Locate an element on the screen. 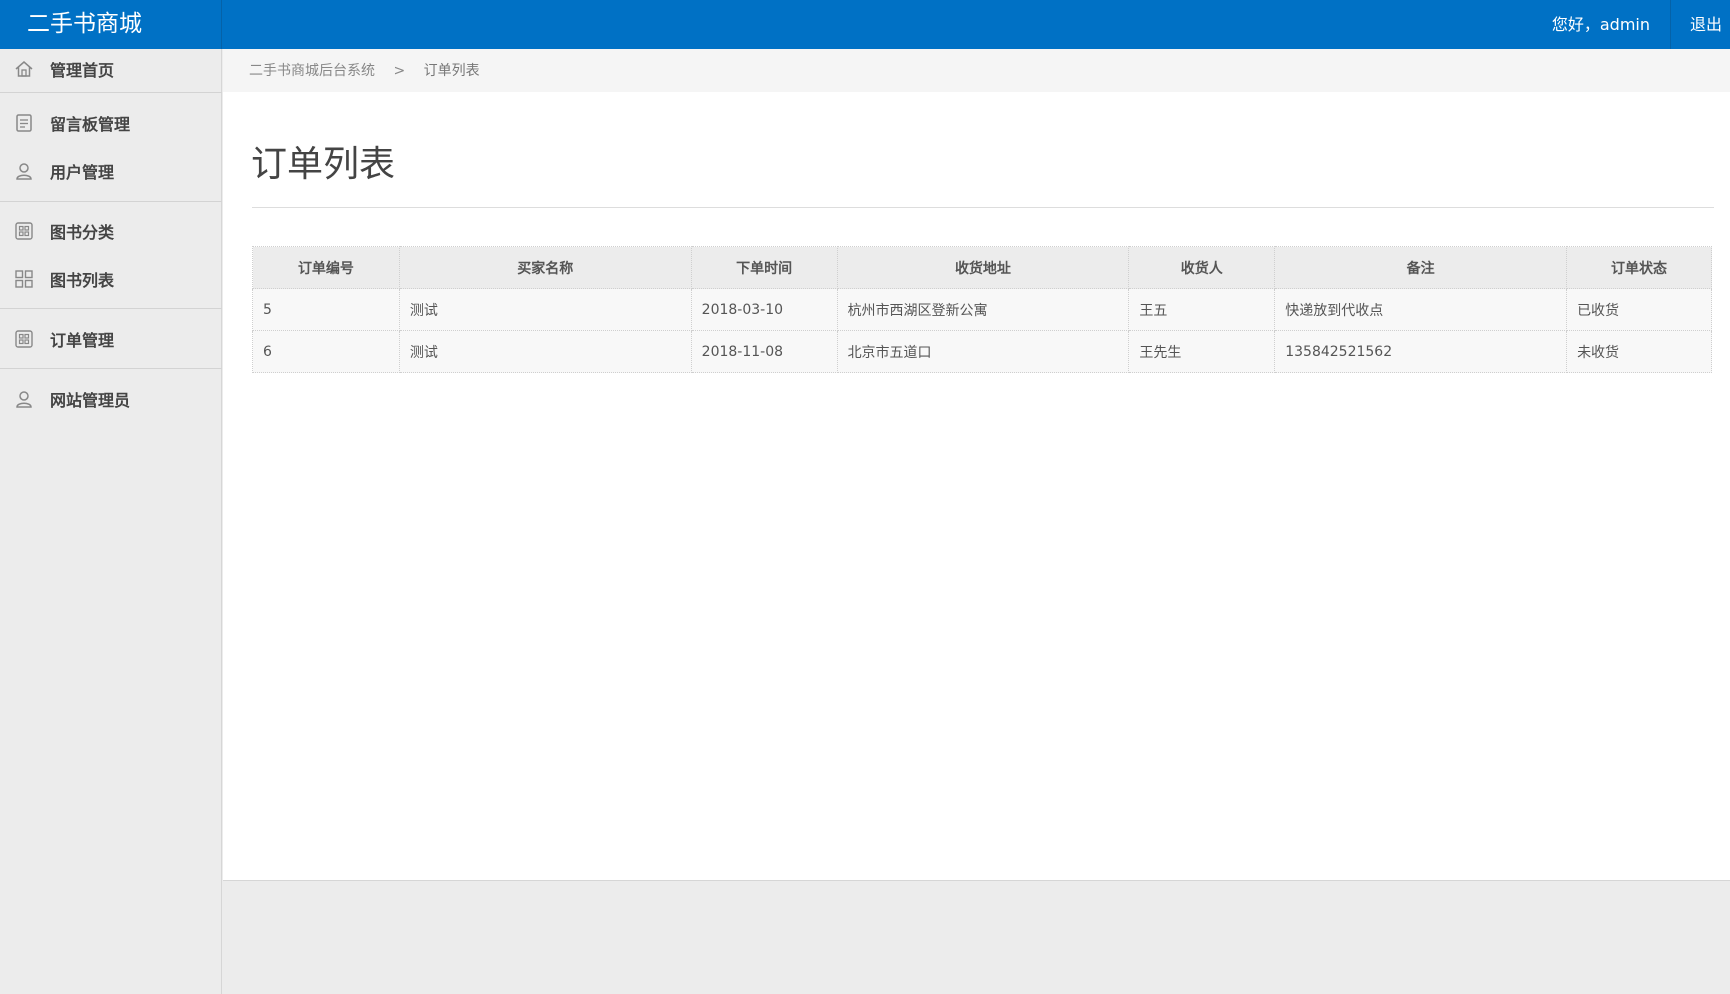 The height and width of the screenshot is (994, 1730). breadcrumb: 二手书商城后台系统 > 订单列表 is located at coordinates (976, 70).